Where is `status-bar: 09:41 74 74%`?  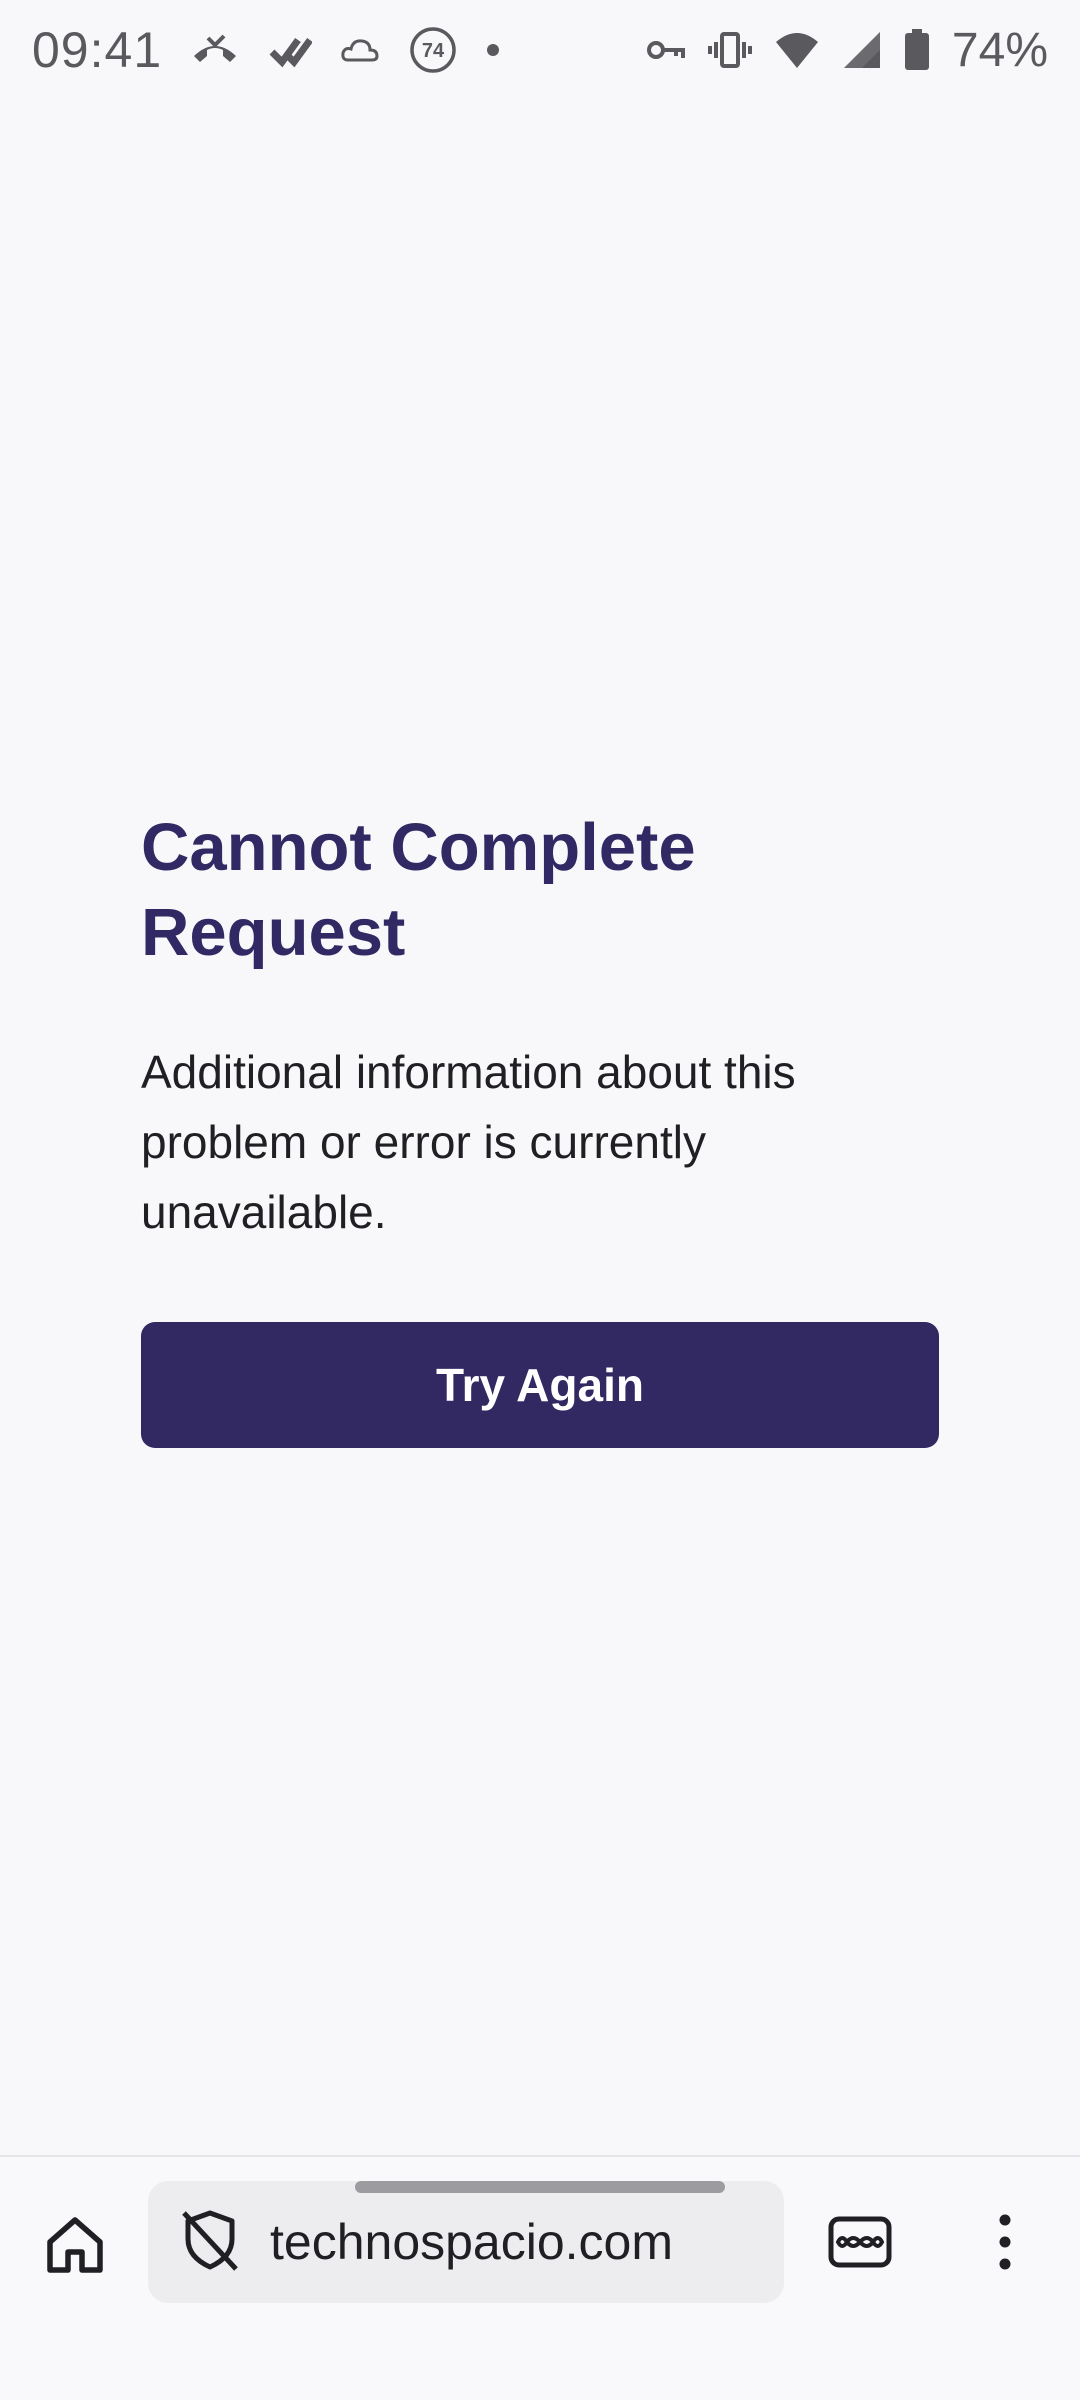 status-bar: 09:41 74 74% is located at coordinates (540, 50).